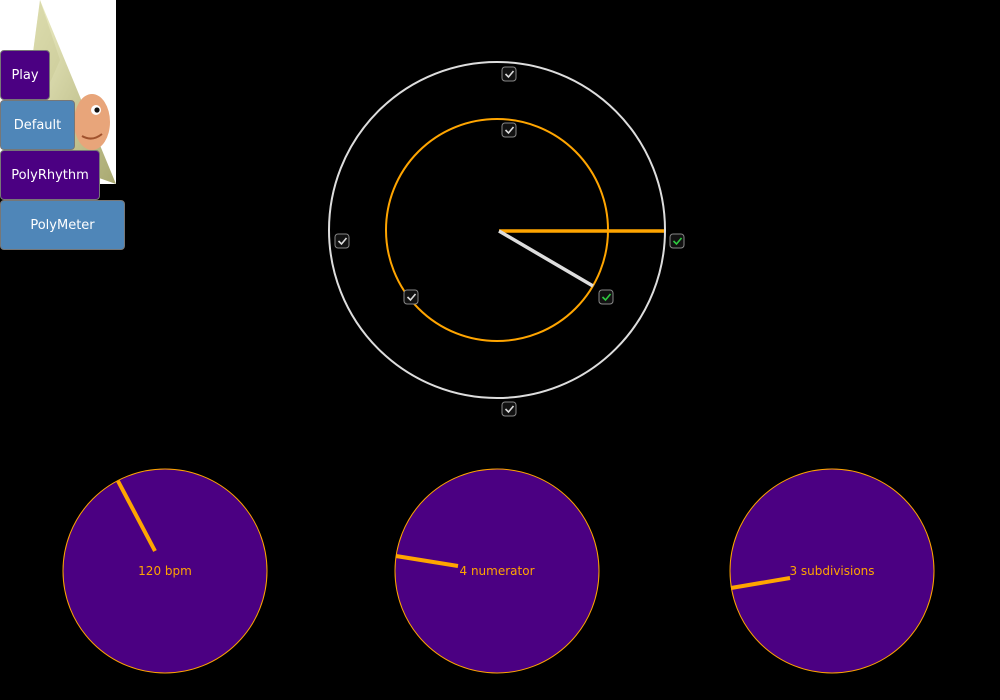  What do you see at coordinates (342, 241) in the screenshot?
I see `outer-beat-4-checkbox` at bounding box center [342, 241].